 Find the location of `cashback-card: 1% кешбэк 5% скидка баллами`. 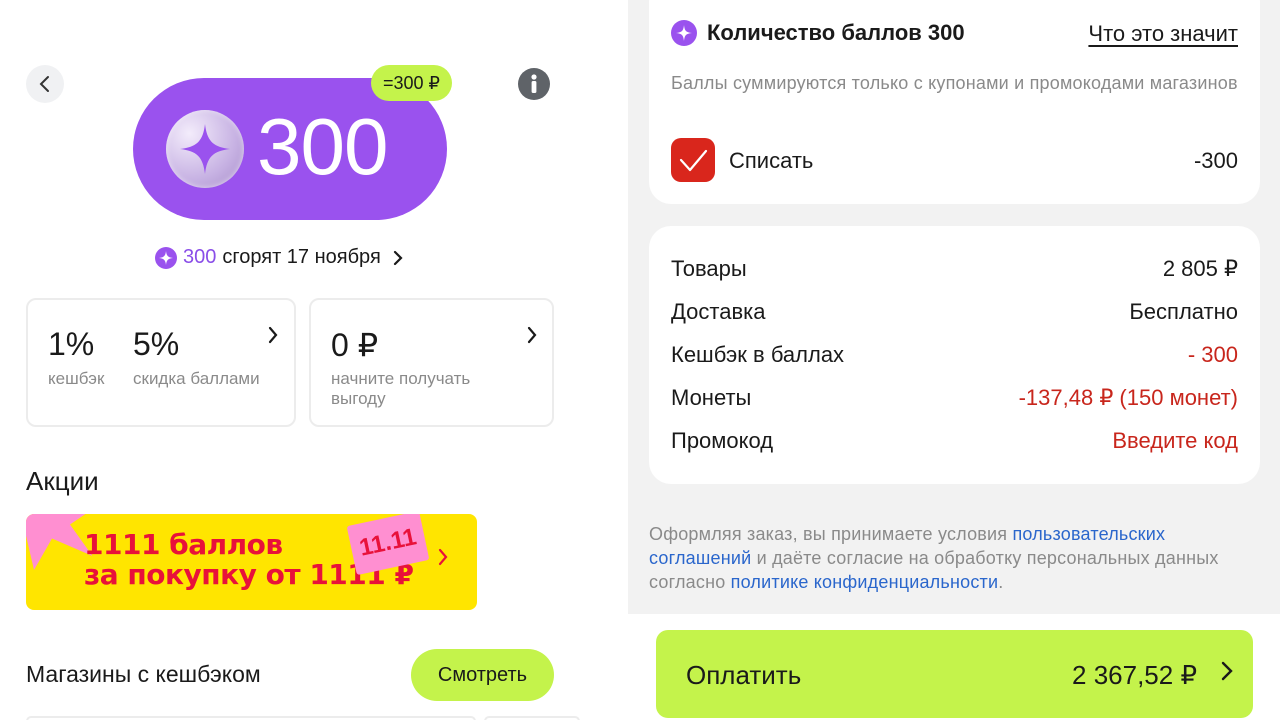

cashback-card: 1% кешбэк 5% скидка баллами is located at coordinates (161, 362).